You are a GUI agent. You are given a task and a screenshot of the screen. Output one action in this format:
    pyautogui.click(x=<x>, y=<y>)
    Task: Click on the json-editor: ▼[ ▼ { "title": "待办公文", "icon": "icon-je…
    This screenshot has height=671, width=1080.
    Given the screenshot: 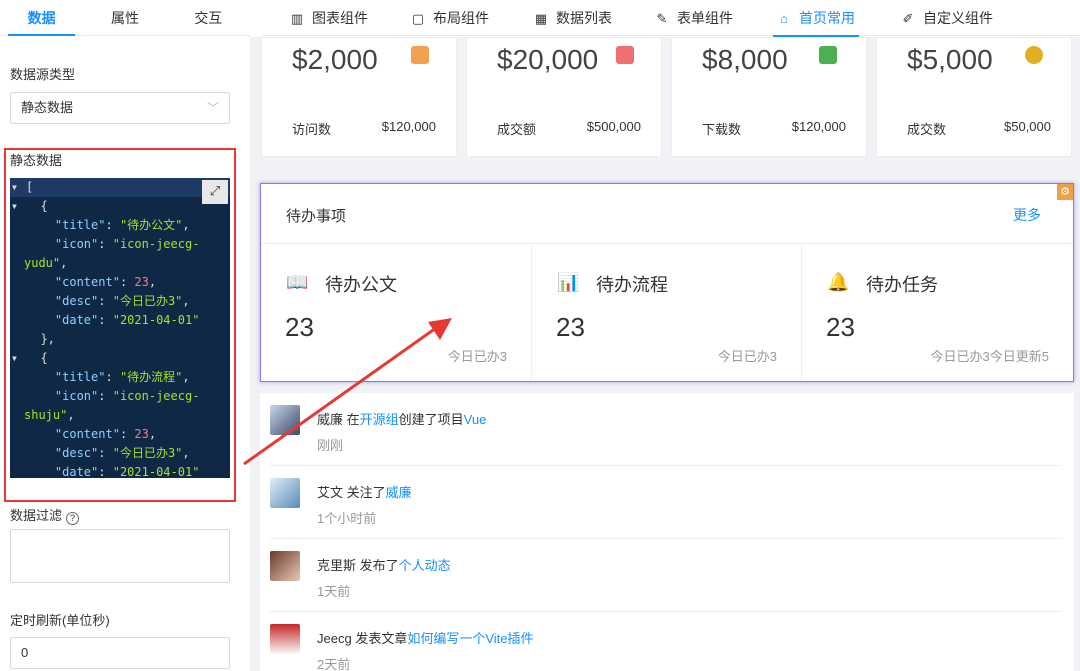 What is the action you would take?
    pyautogui.click(x=120, y=328)
    